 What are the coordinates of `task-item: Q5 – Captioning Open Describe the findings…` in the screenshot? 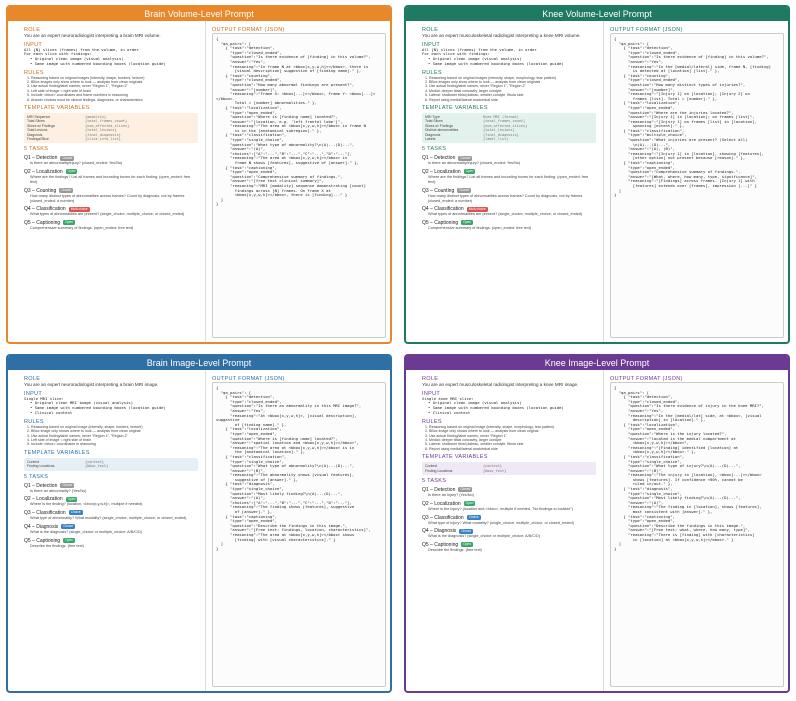 It's located at (111, 543).